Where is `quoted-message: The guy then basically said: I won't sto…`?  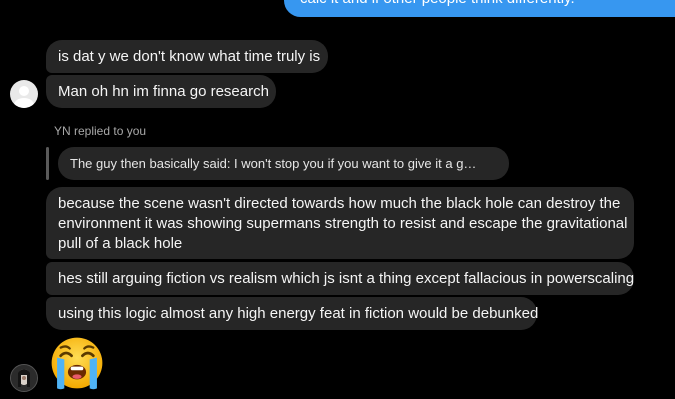
quoted-message: The guy then basically said: I won't sto… is located at coordinates (283, 163).